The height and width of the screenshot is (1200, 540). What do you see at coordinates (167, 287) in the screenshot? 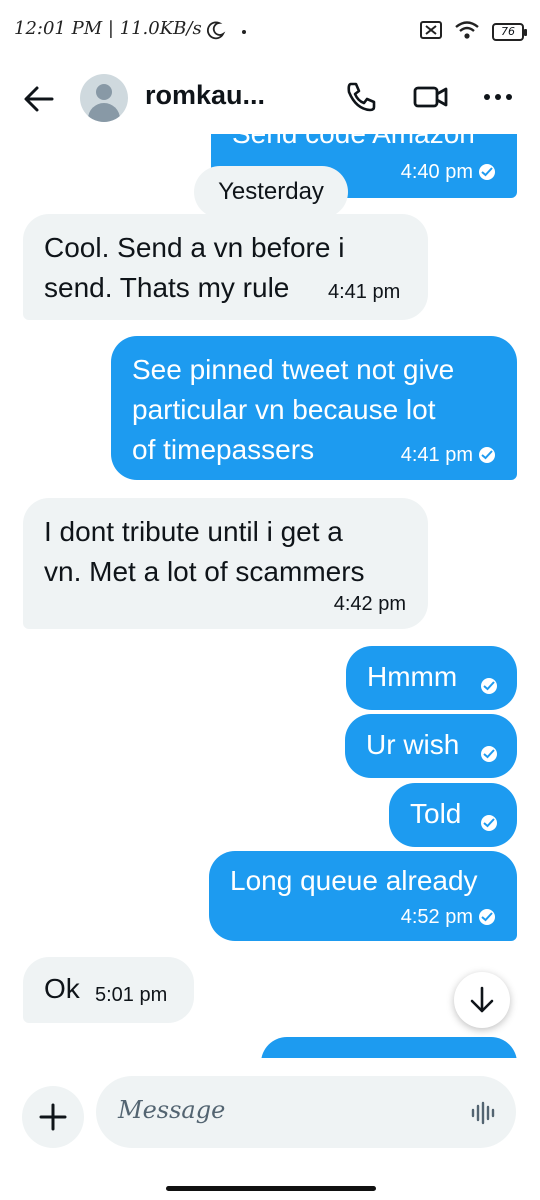
I see `message-text-line: send. Thats my rule` at bounding box center [167, 287].